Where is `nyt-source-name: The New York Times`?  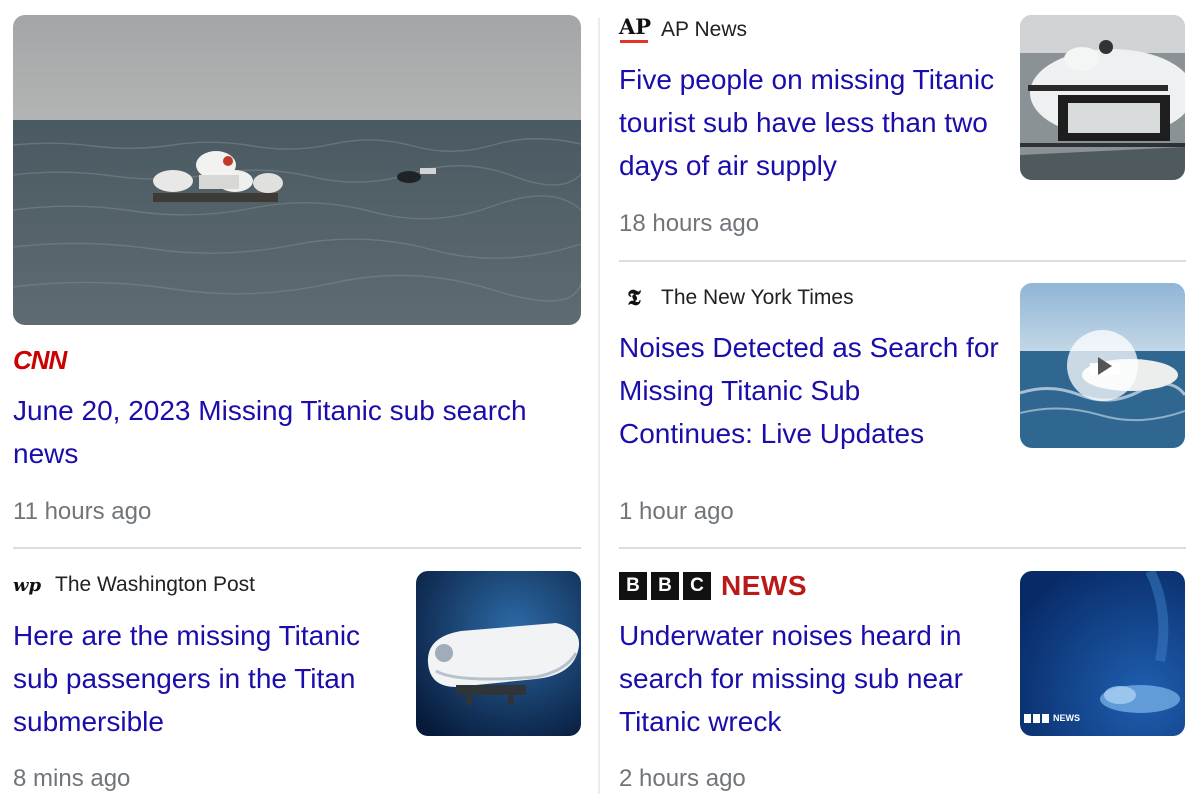 nyt-source-name: The New York Times is located at coordinates (757, 297).